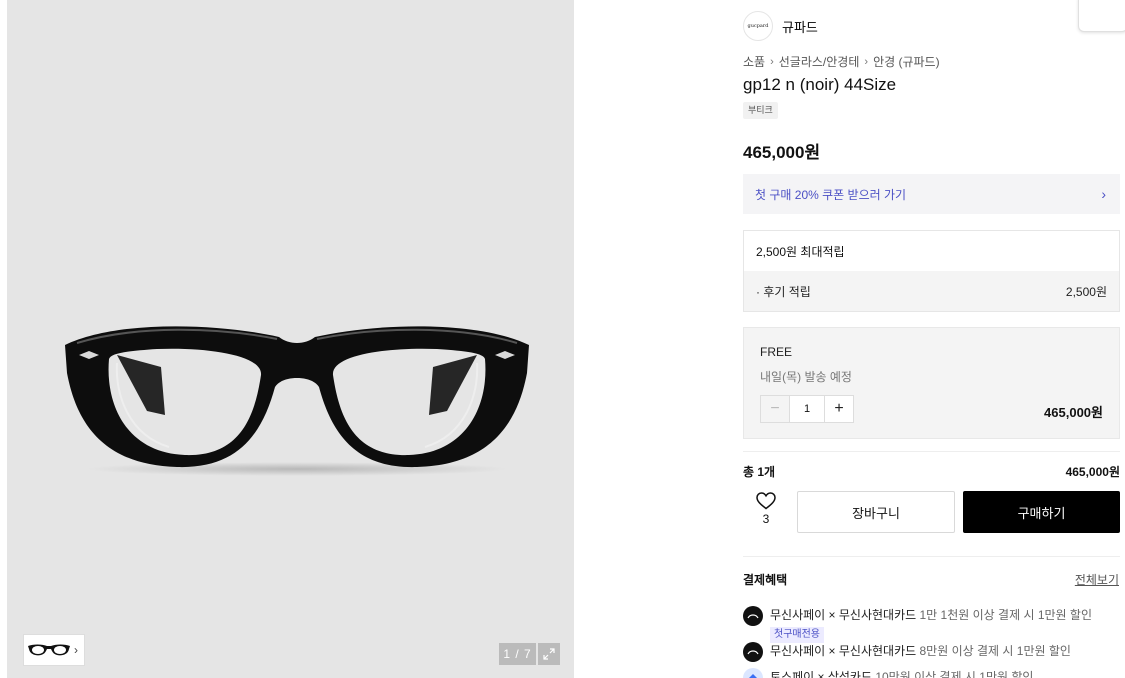  Describe the element at coordinates (993, 651) in the screenshot. I see `benefit-detail: 8만원 이상 결제 시 1만원 할인` at that location.